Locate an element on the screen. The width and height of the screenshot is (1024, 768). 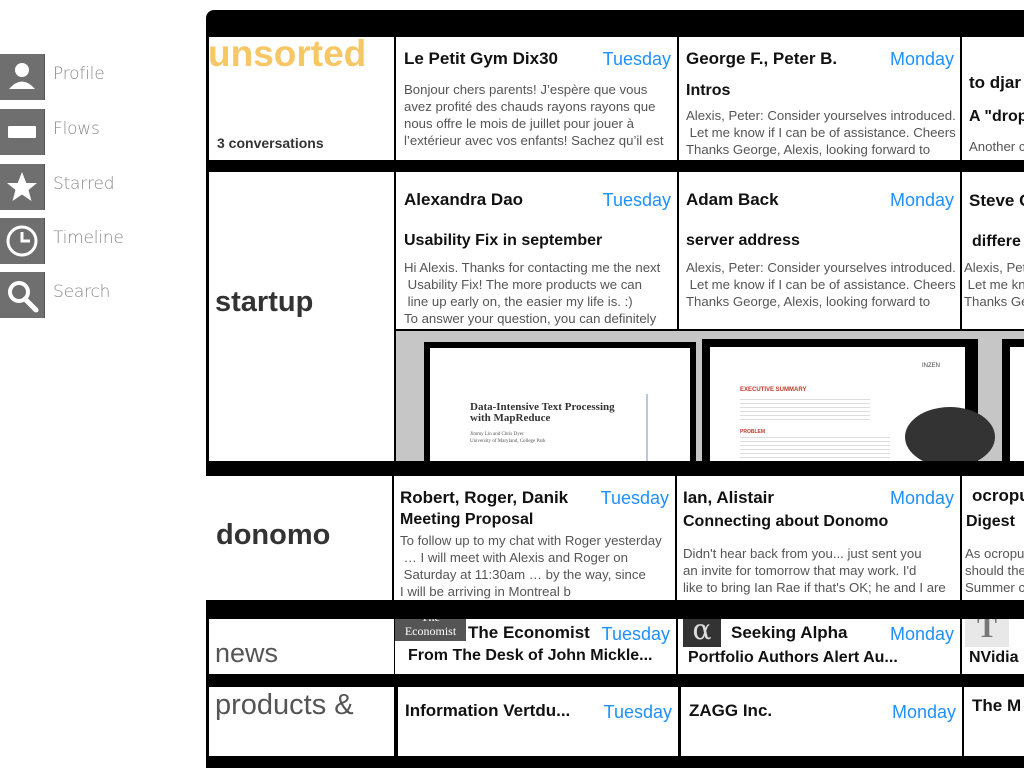
subject: NVidia is located at coordinates (994, 657).